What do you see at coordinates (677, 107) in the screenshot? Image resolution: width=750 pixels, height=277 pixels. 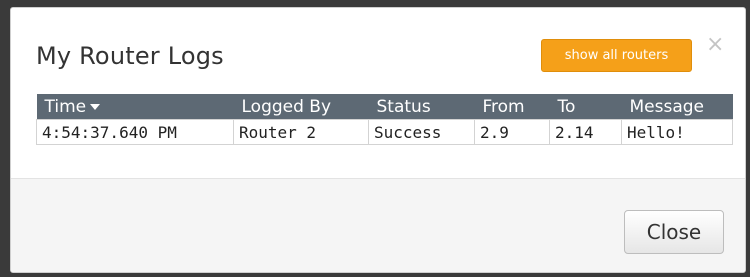 I see `column-header-message: Message` at bounding box center [677, 107].